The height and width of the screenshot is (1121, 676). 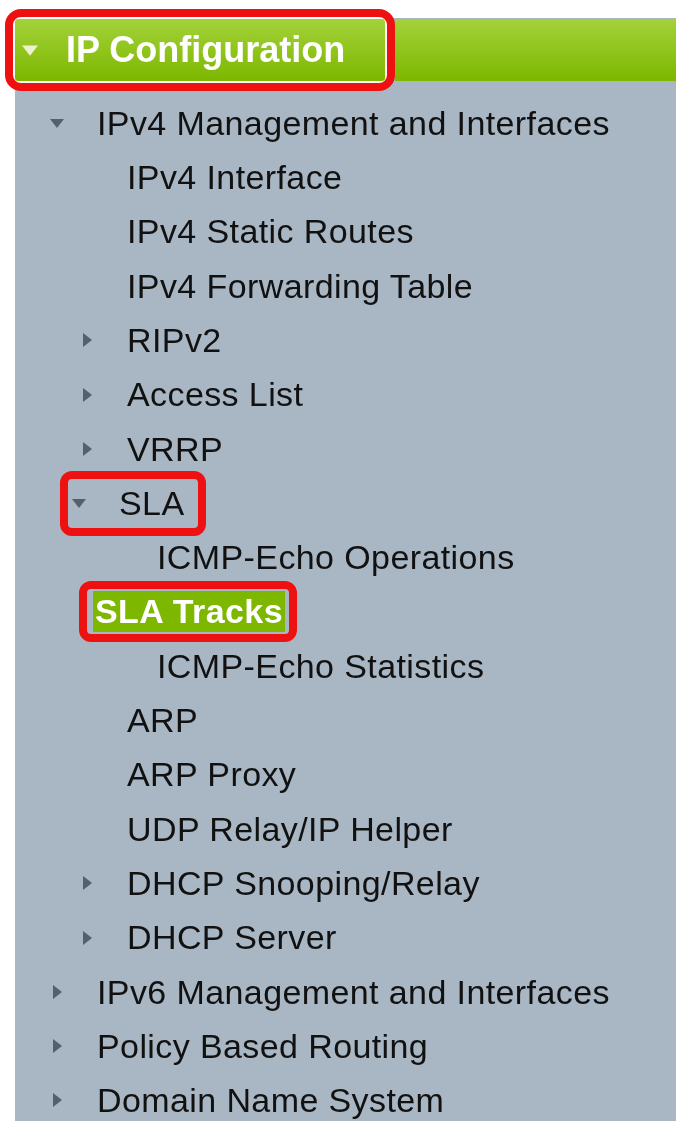 I want to click on menu-item: RIPv2, so click(x=174, y=340).